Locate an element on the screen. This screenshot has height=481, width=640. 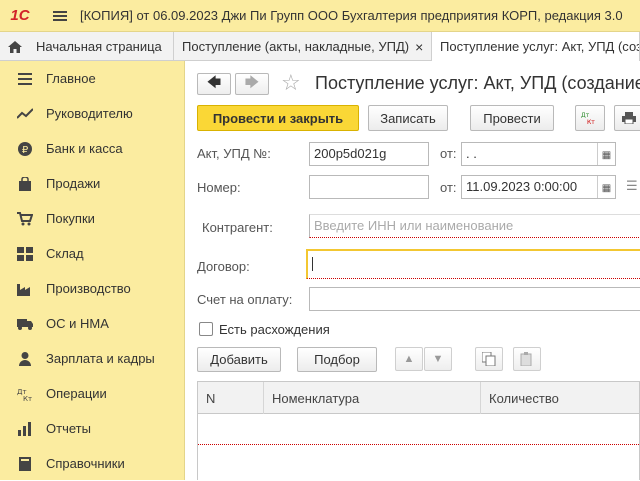
sidebar-item-label: Отчеты is located at coordinates (68, 428).